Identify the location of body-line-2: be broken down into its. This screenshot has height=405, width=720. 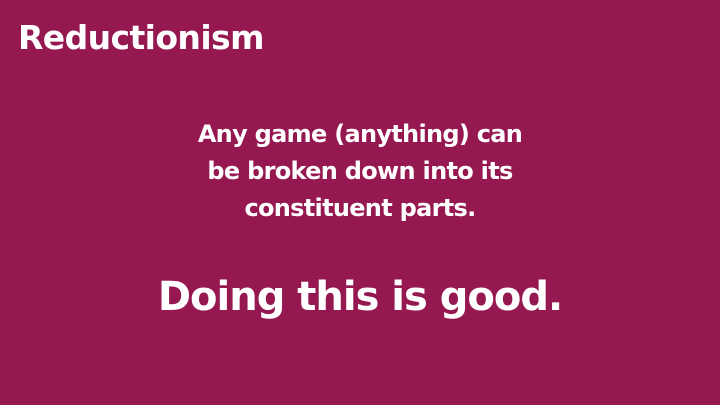
(360, 171).